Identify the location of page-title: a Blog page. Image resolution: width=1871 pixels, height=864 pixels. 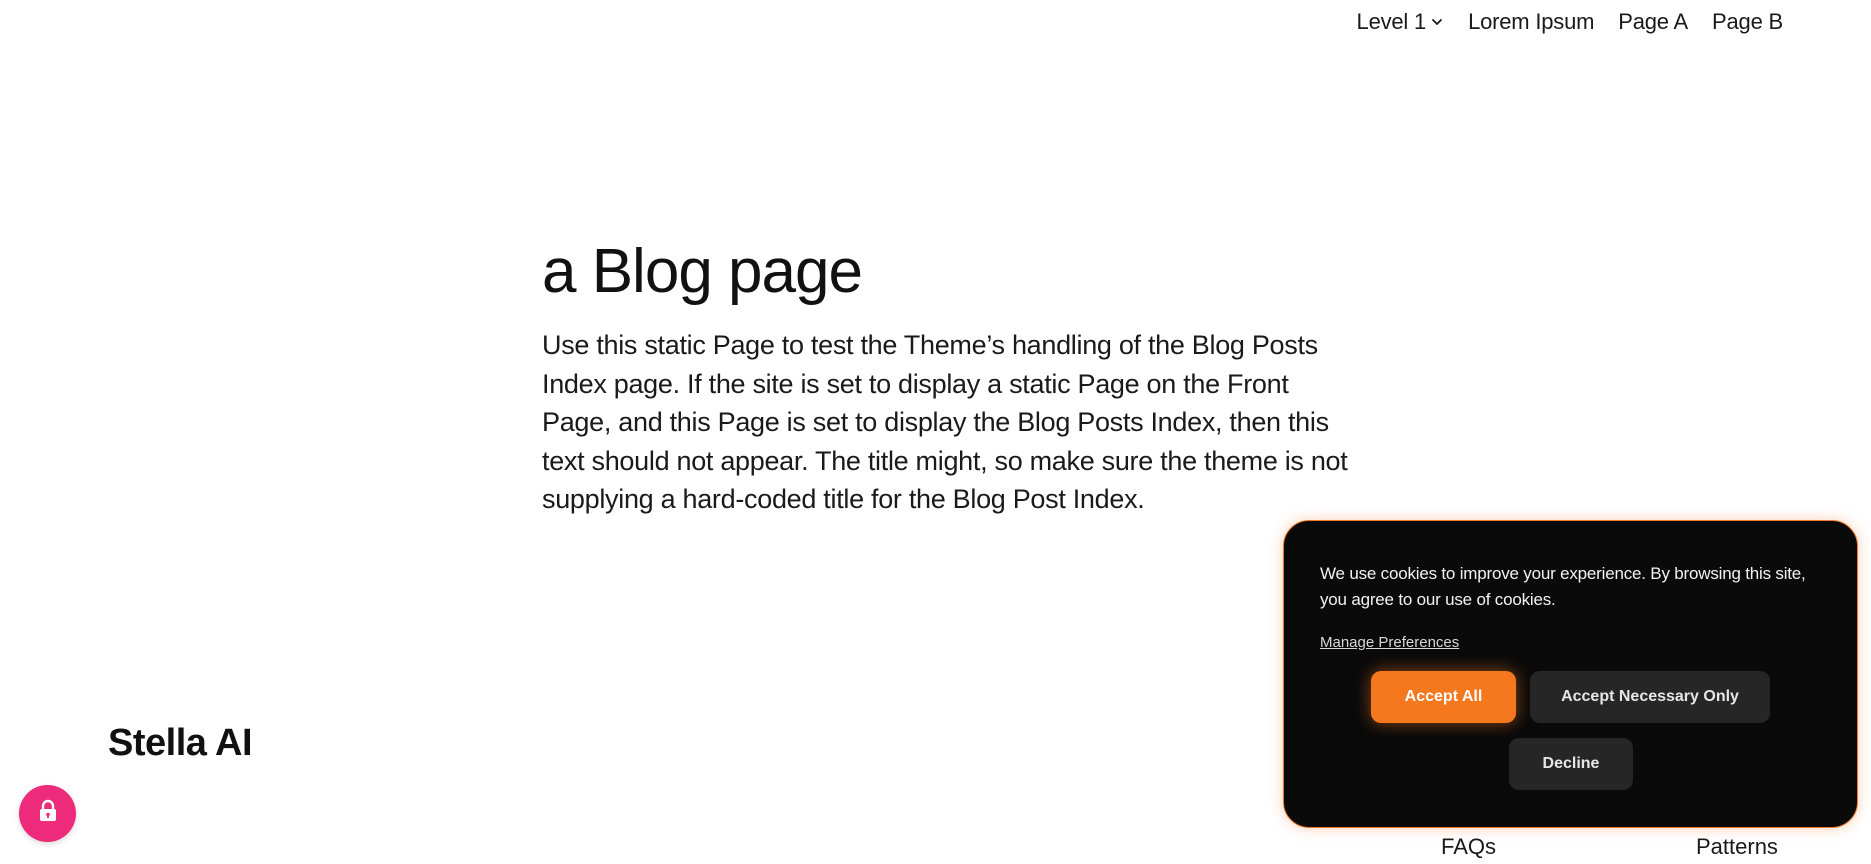
(702, 271).